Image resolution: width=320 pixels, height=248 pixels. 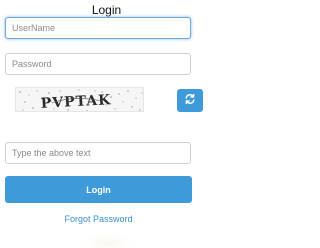 What do you see at coordinates (98, 153) in the screenshot?
I see `captcha-answer-input` at bounding box center [98, 153].